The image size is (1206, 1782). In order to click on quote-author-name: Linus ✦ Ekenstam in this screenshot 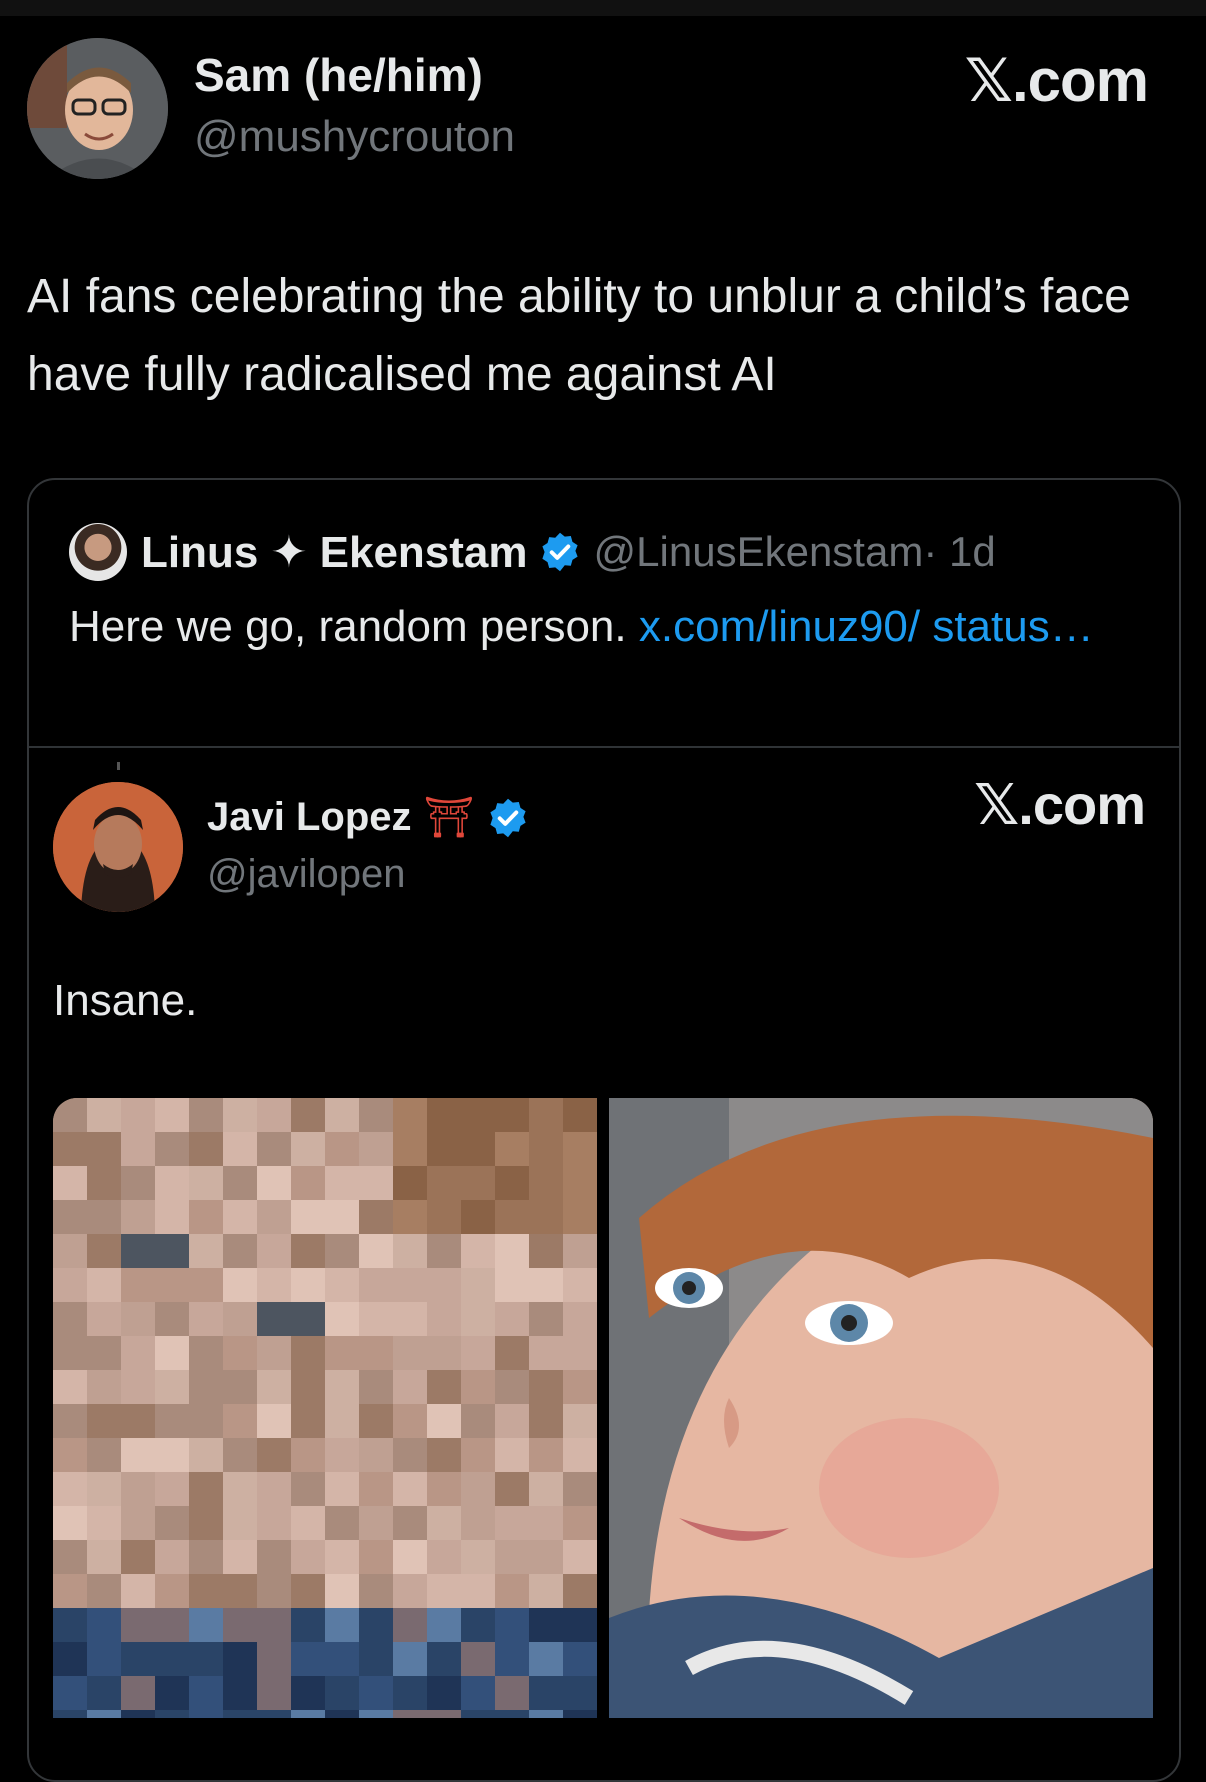, I will do `click(334, 552)`.